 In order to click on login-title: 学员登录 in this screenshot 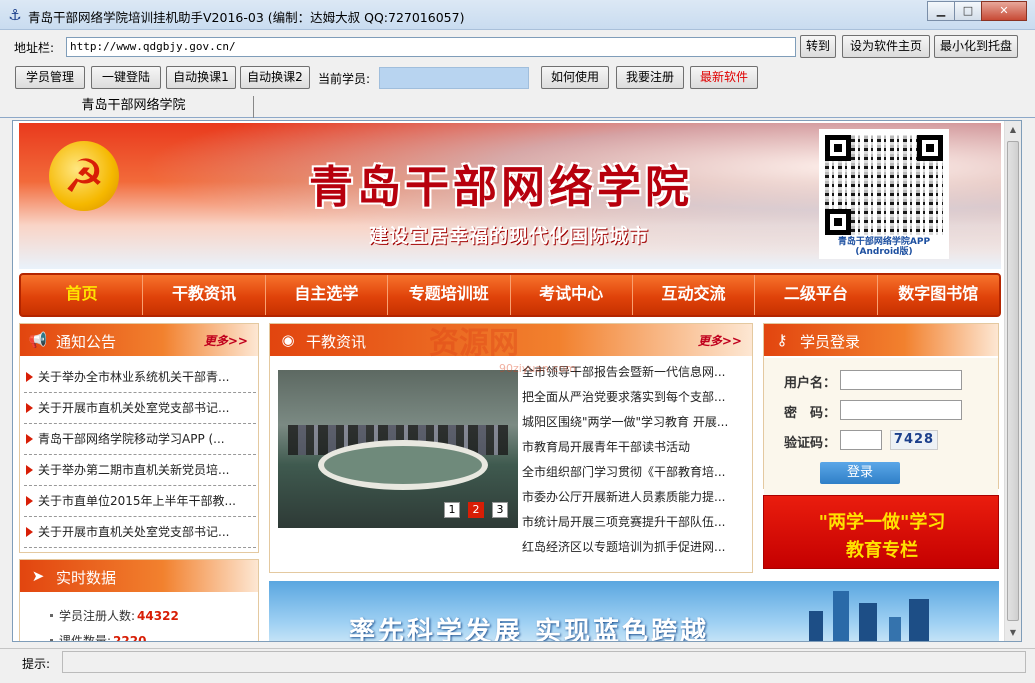, I will do `click(830, 342)`.